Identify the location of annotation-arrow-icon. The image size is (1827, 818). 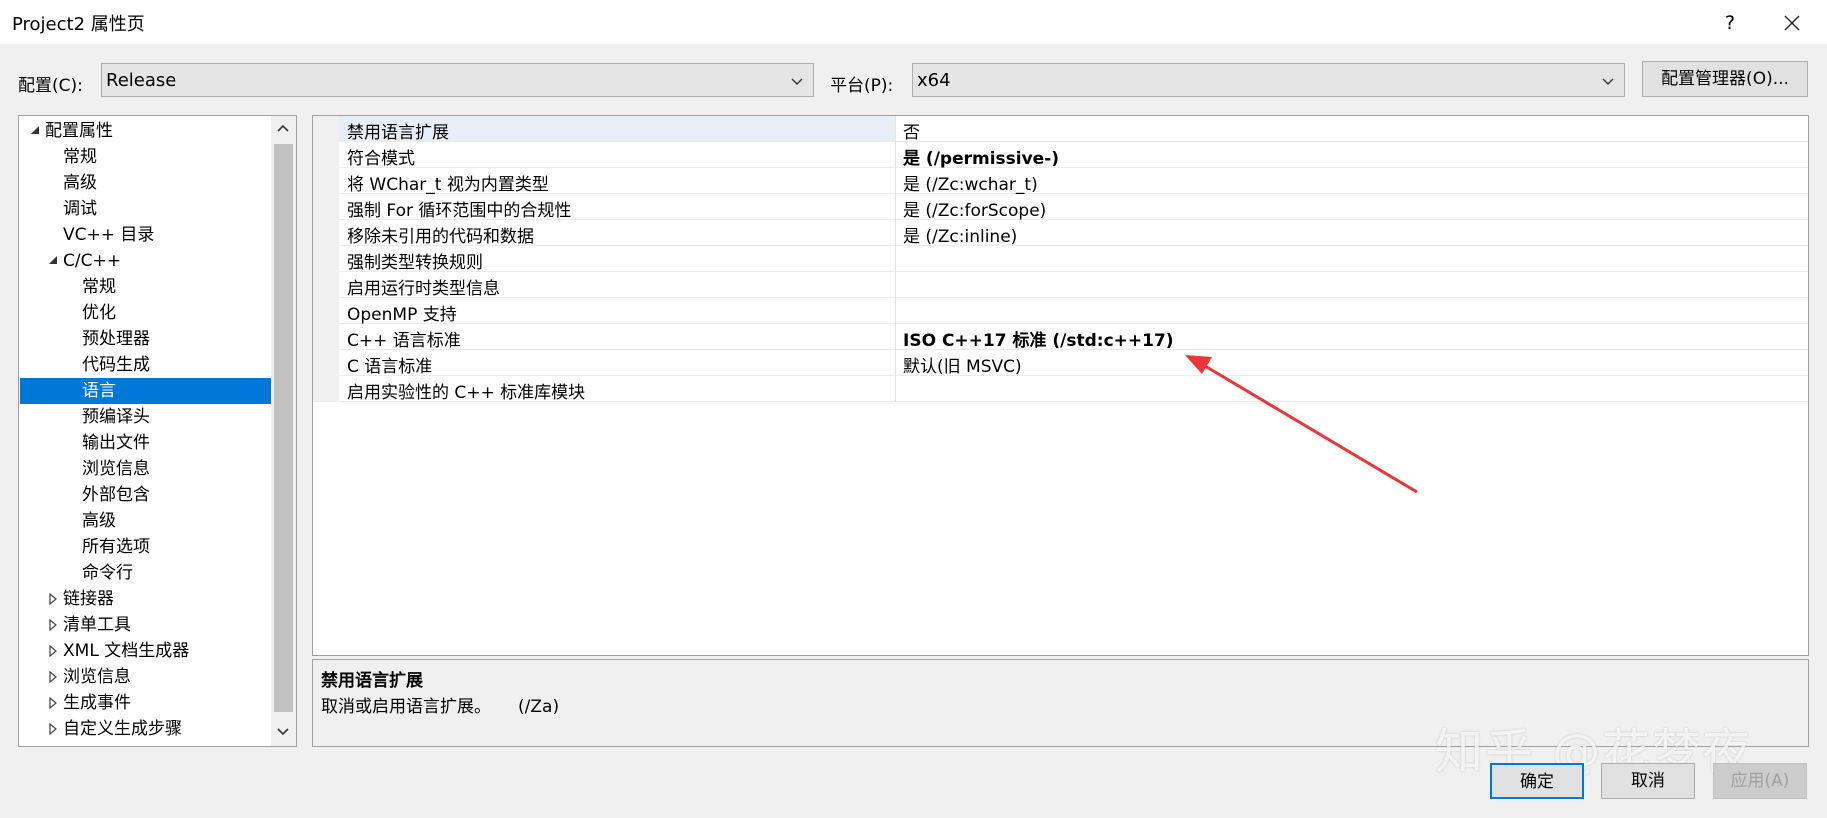
(1301, 424).